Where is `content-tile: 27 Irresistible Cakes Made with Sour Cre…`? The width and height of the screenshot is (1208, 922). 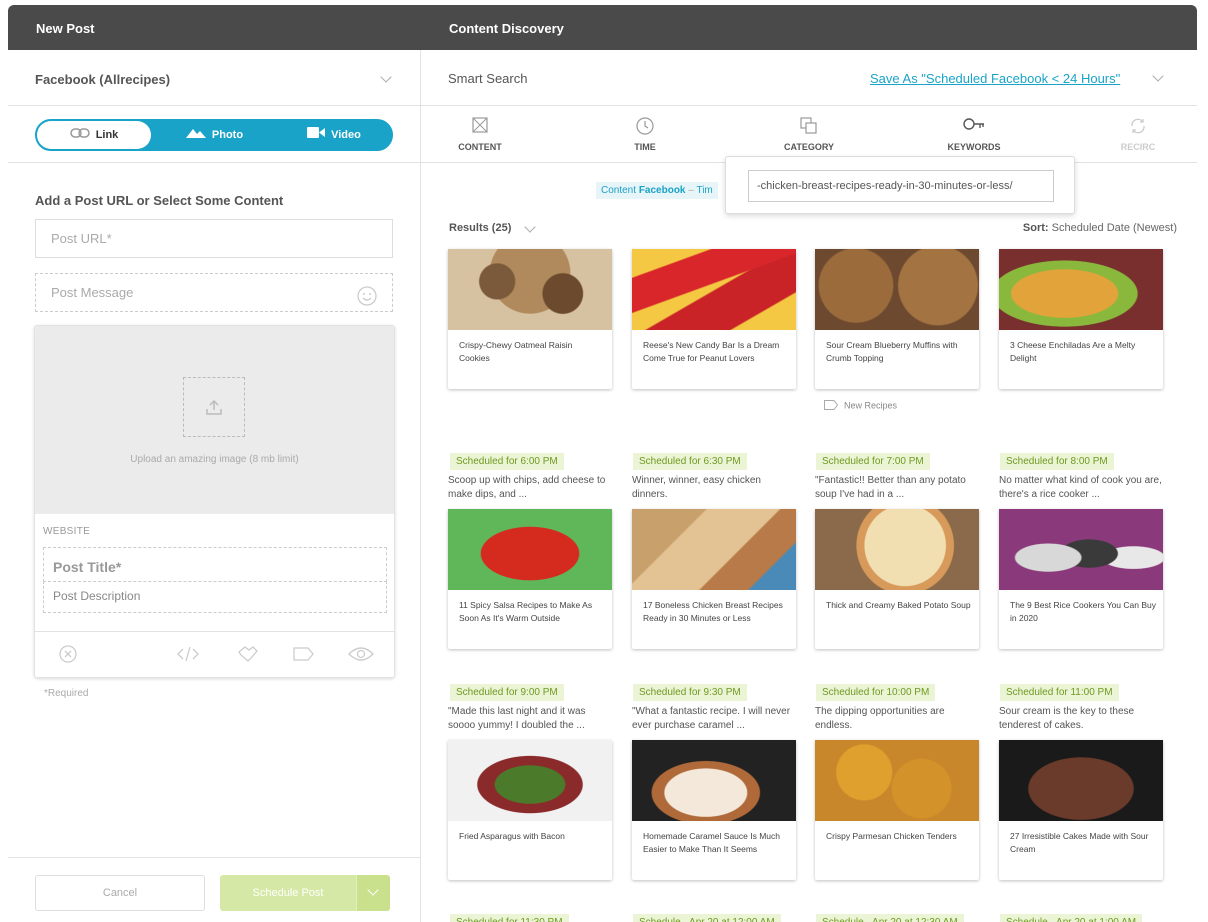
content-tile: 27 Irresistible Cakes Made with Sour Cre… is located at coordinates (1081, 810).